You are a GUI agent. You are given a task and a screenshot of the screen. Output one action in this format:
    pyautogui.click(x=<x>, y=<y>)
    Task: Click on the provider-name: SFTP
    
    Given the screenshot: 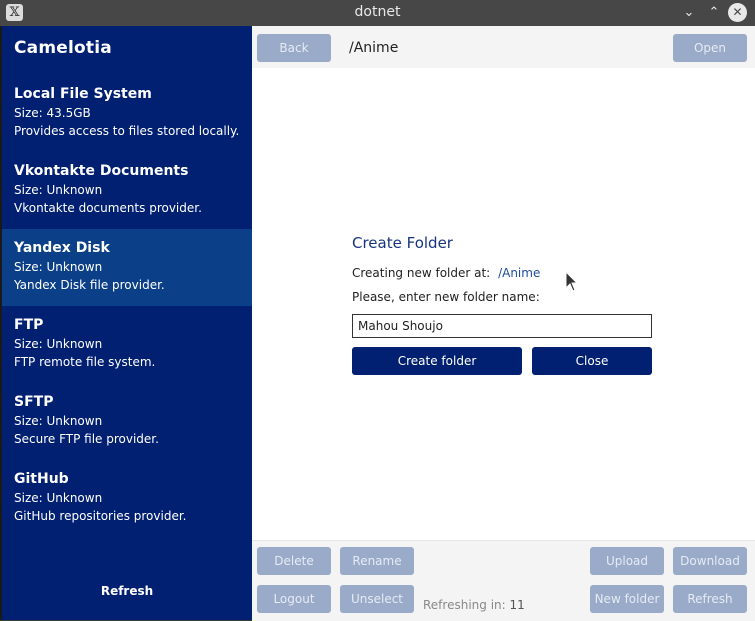 What is the action you would take?
    pyautogui.click(x=34, y=402)
    